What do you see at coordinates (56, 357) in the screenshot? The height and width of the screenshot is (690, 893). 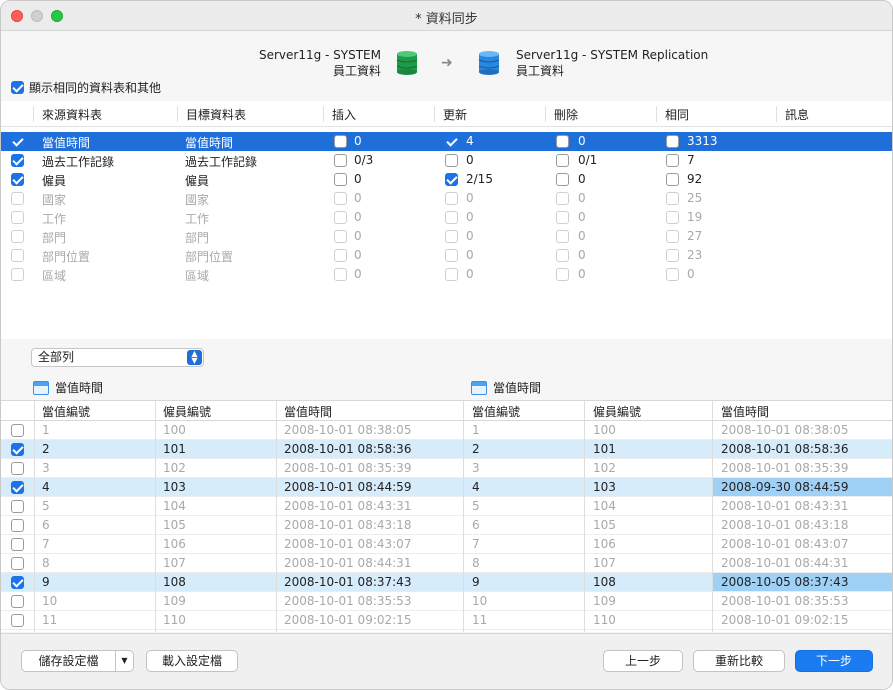 I see `row-filter-value: 全部列` at bounding box center [56, 357].